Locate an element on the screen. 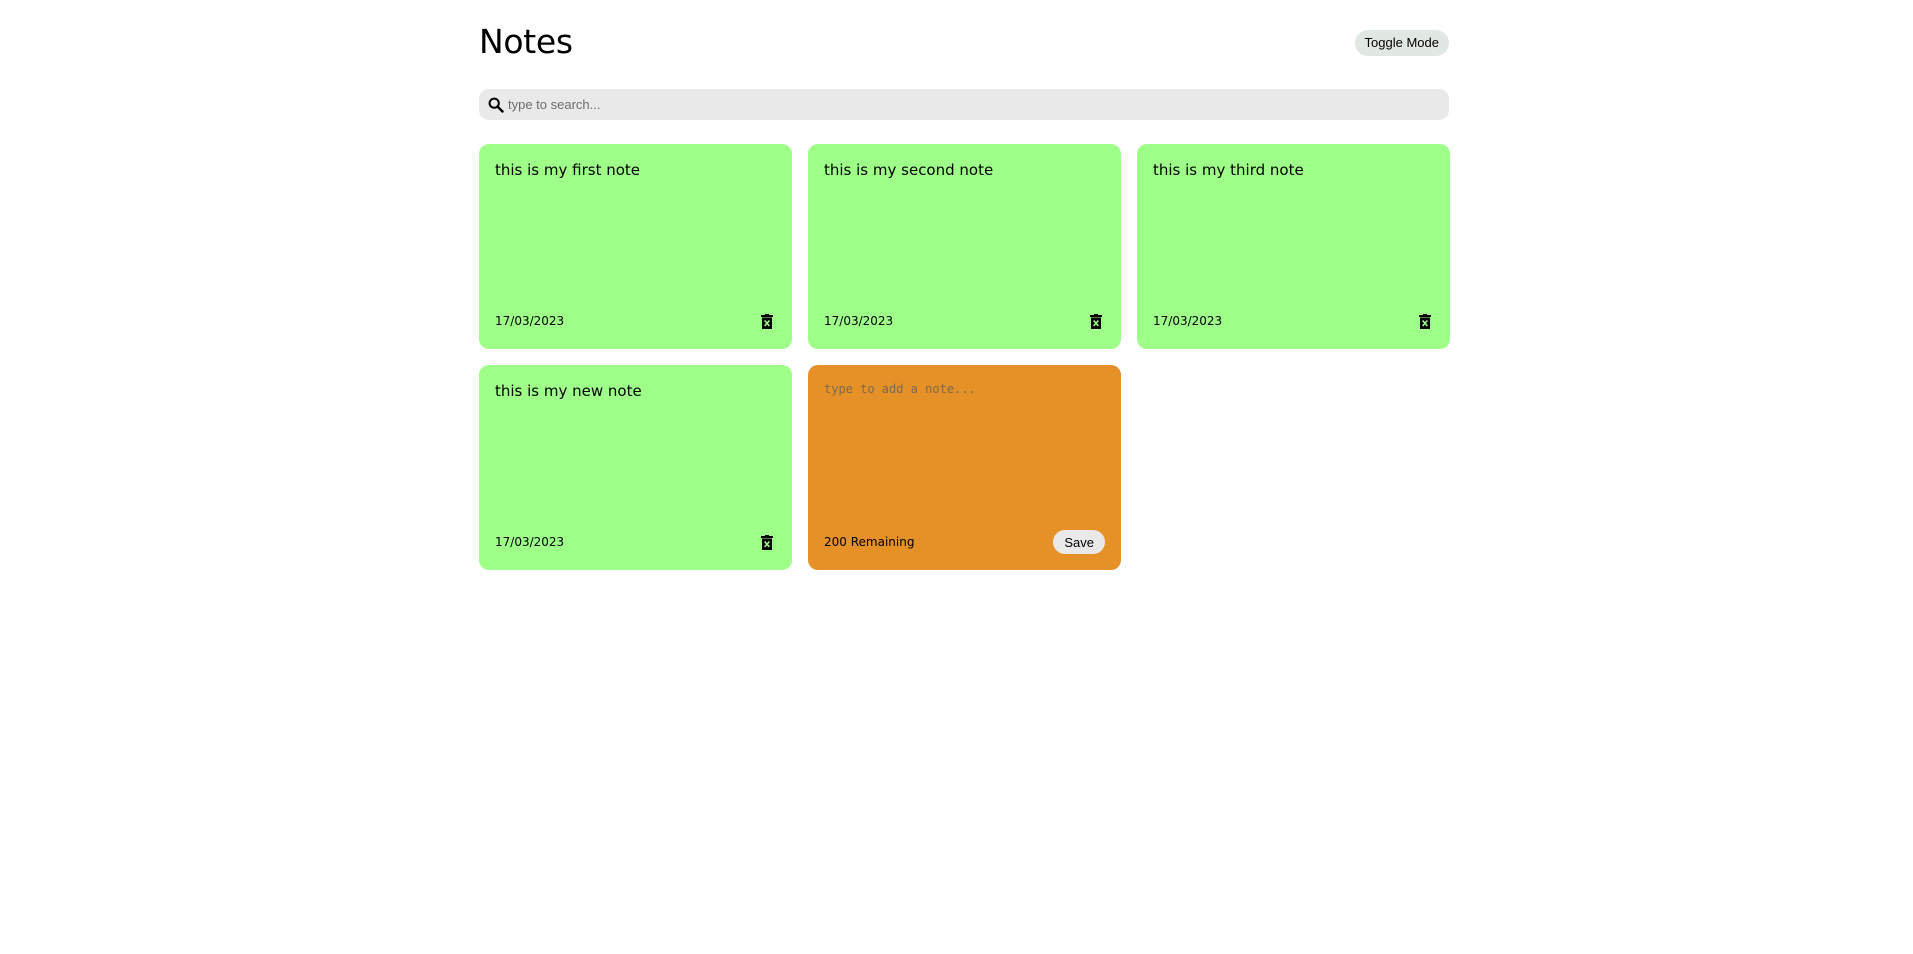  note-card: this is my third note 17/03/2023 is located at coordinates (1293, 246).